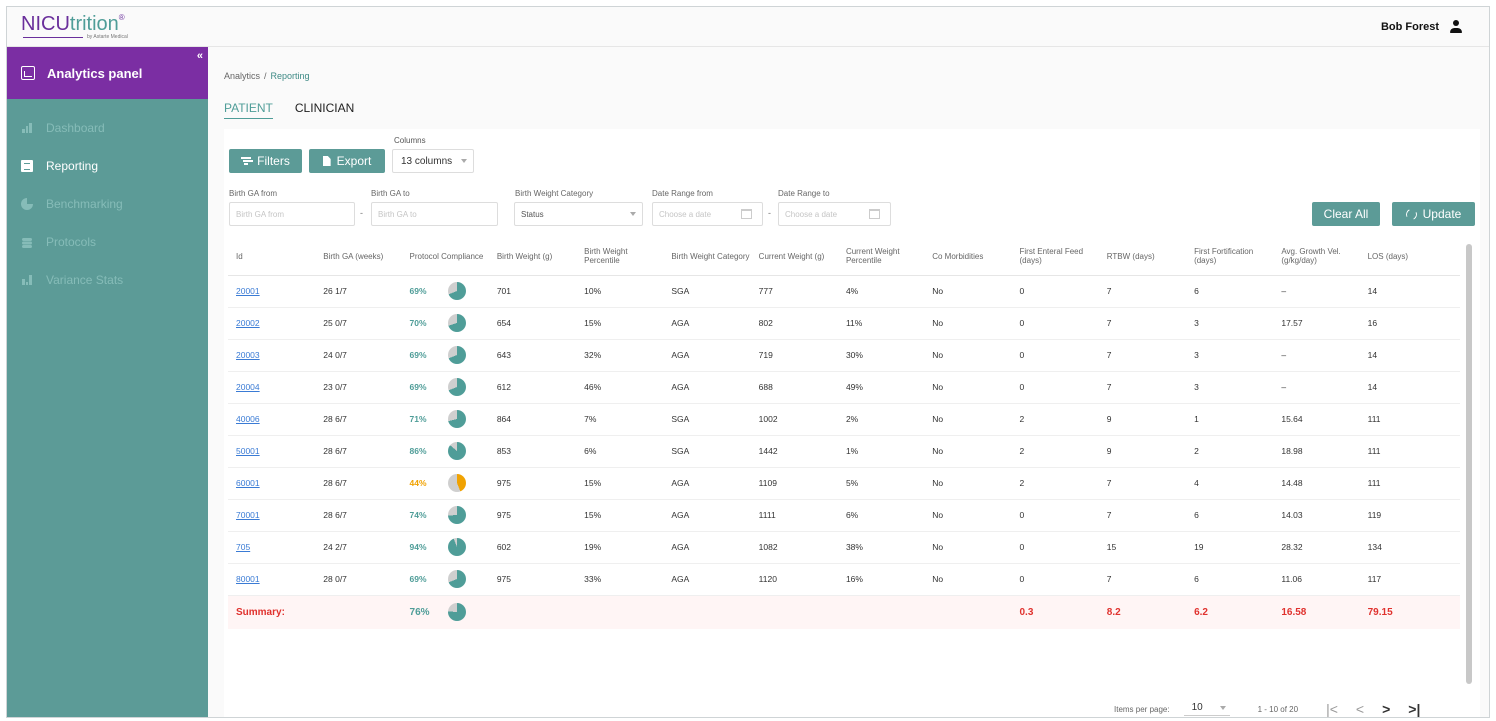 The height and width of the screenshot is (721, 1496). Describe the element at coordinates (532, 515) in the screenshot. I see `birth-weight-cell: 975` at that location.